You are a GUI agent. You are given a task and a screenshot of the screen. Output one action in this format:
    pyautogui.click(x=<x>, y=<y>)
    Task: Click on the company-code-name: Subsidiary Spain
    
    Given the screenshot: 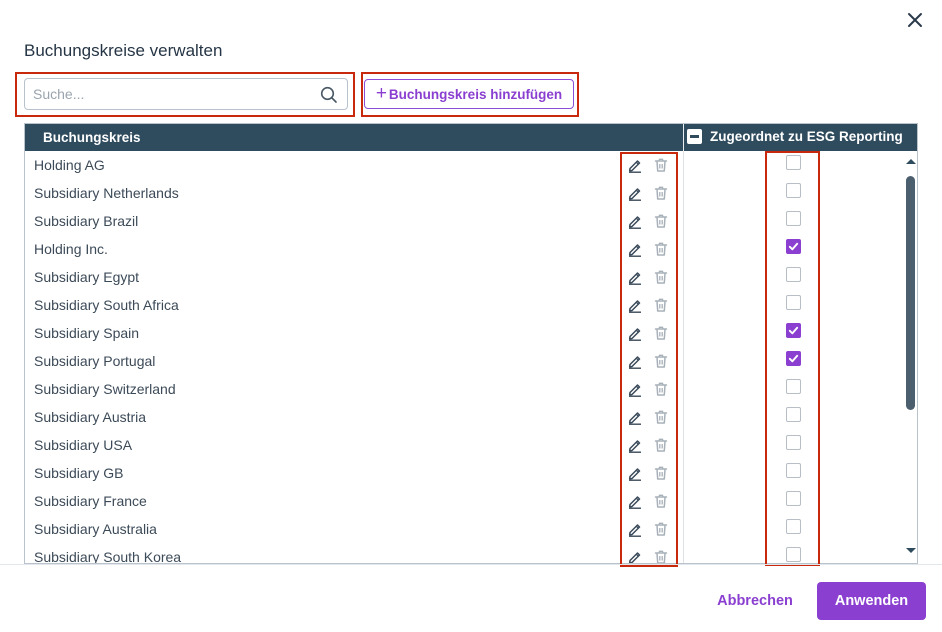 What is the action you would take?
    pyautogui.click(x=87, y=333)
    